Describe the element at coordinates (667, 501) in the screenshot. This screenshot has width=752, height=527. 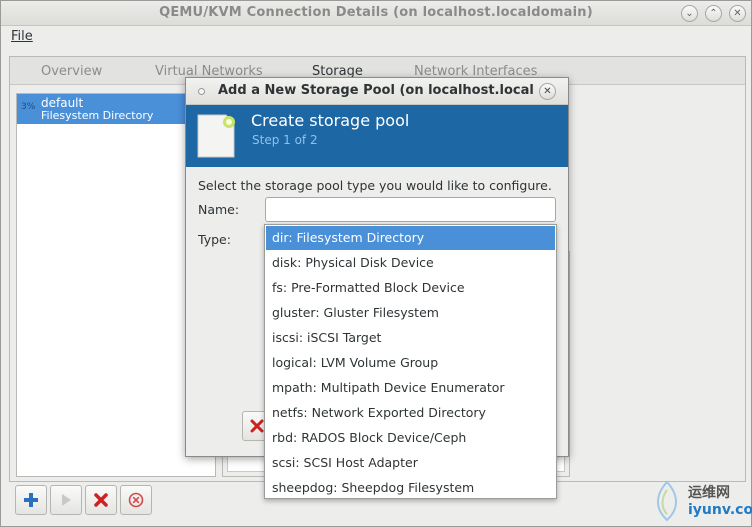
I see `watermark-logo-icon` at that location.